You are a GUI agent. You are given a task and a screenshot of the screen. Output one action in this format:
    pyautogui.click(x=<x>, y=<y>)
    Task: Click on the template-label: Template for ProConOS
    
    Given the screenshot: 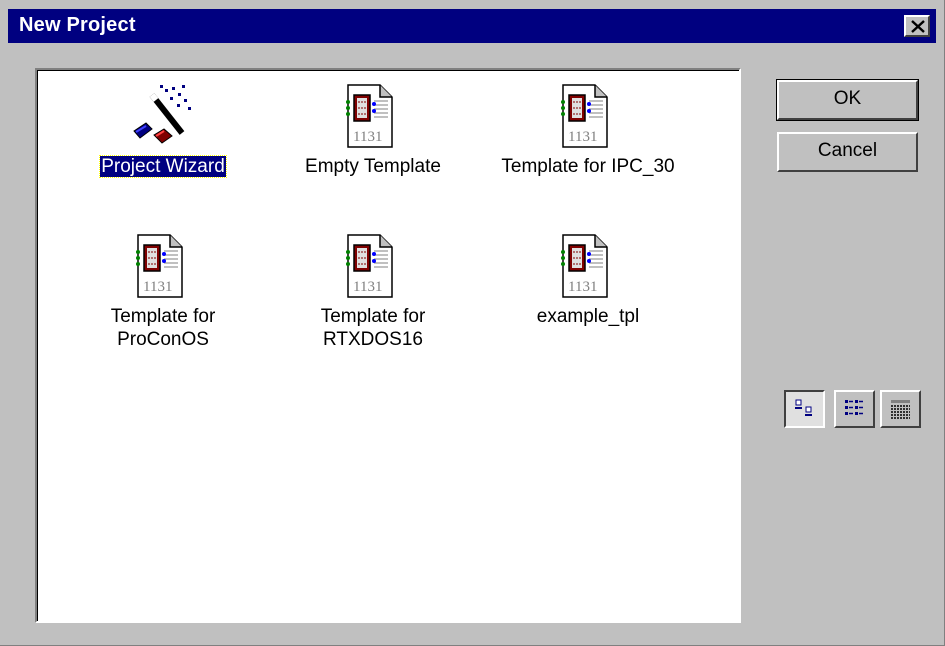 What is the action you would take?
    pyautogui.click(x=163, y=328)
    